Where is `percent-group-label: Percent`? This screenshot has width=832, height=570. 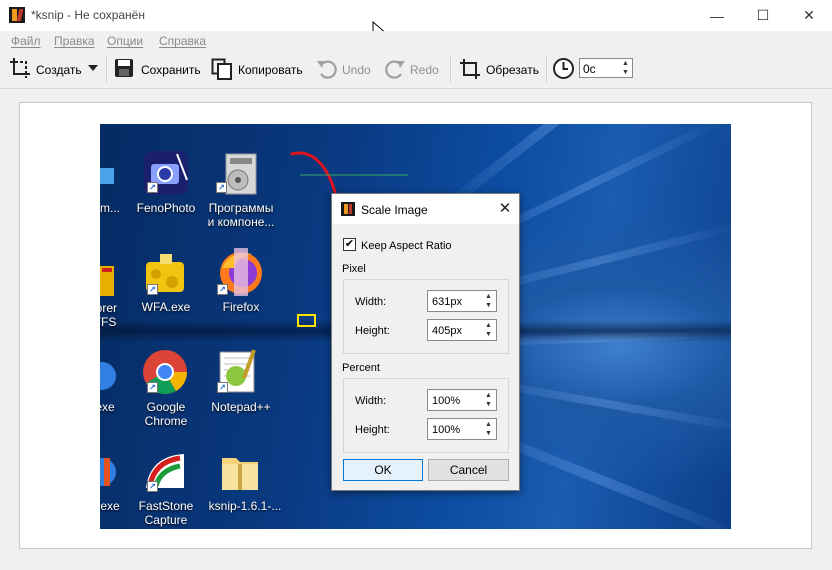
percent-group-label: Percent is located at coordinates (361, 368).